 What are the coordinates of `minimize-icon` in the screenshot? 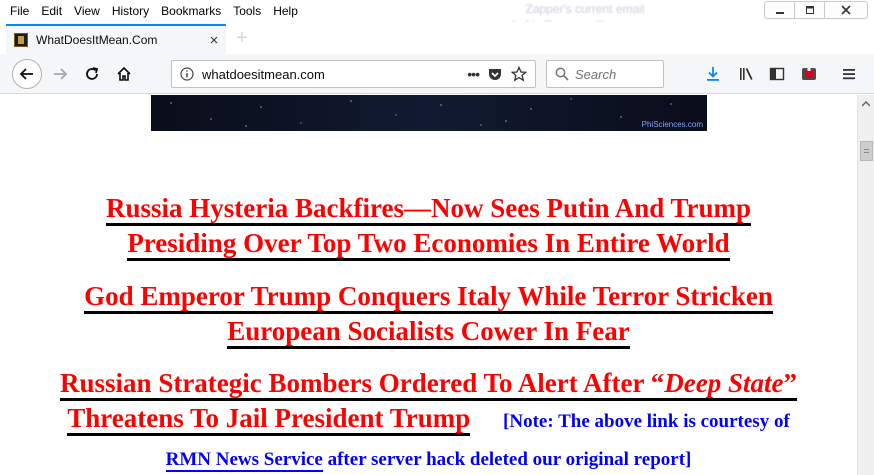 It's located at (779, 13).